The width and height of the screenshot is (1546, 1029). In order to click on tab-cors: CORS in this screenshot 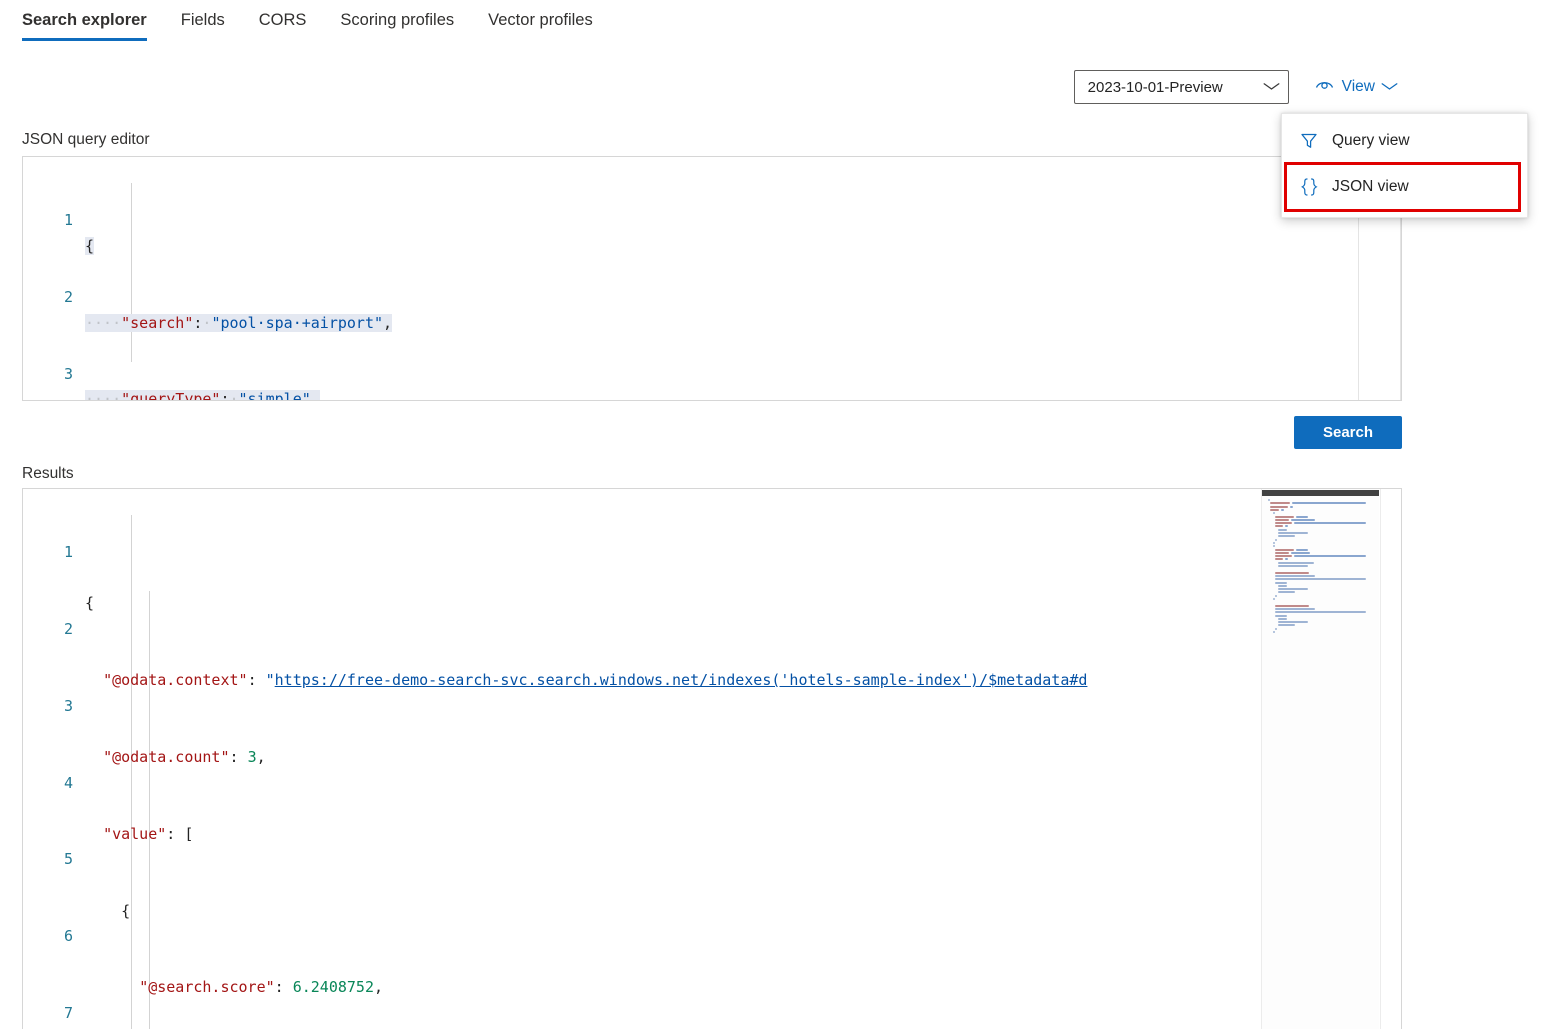, I will do `click(283, 15)`.